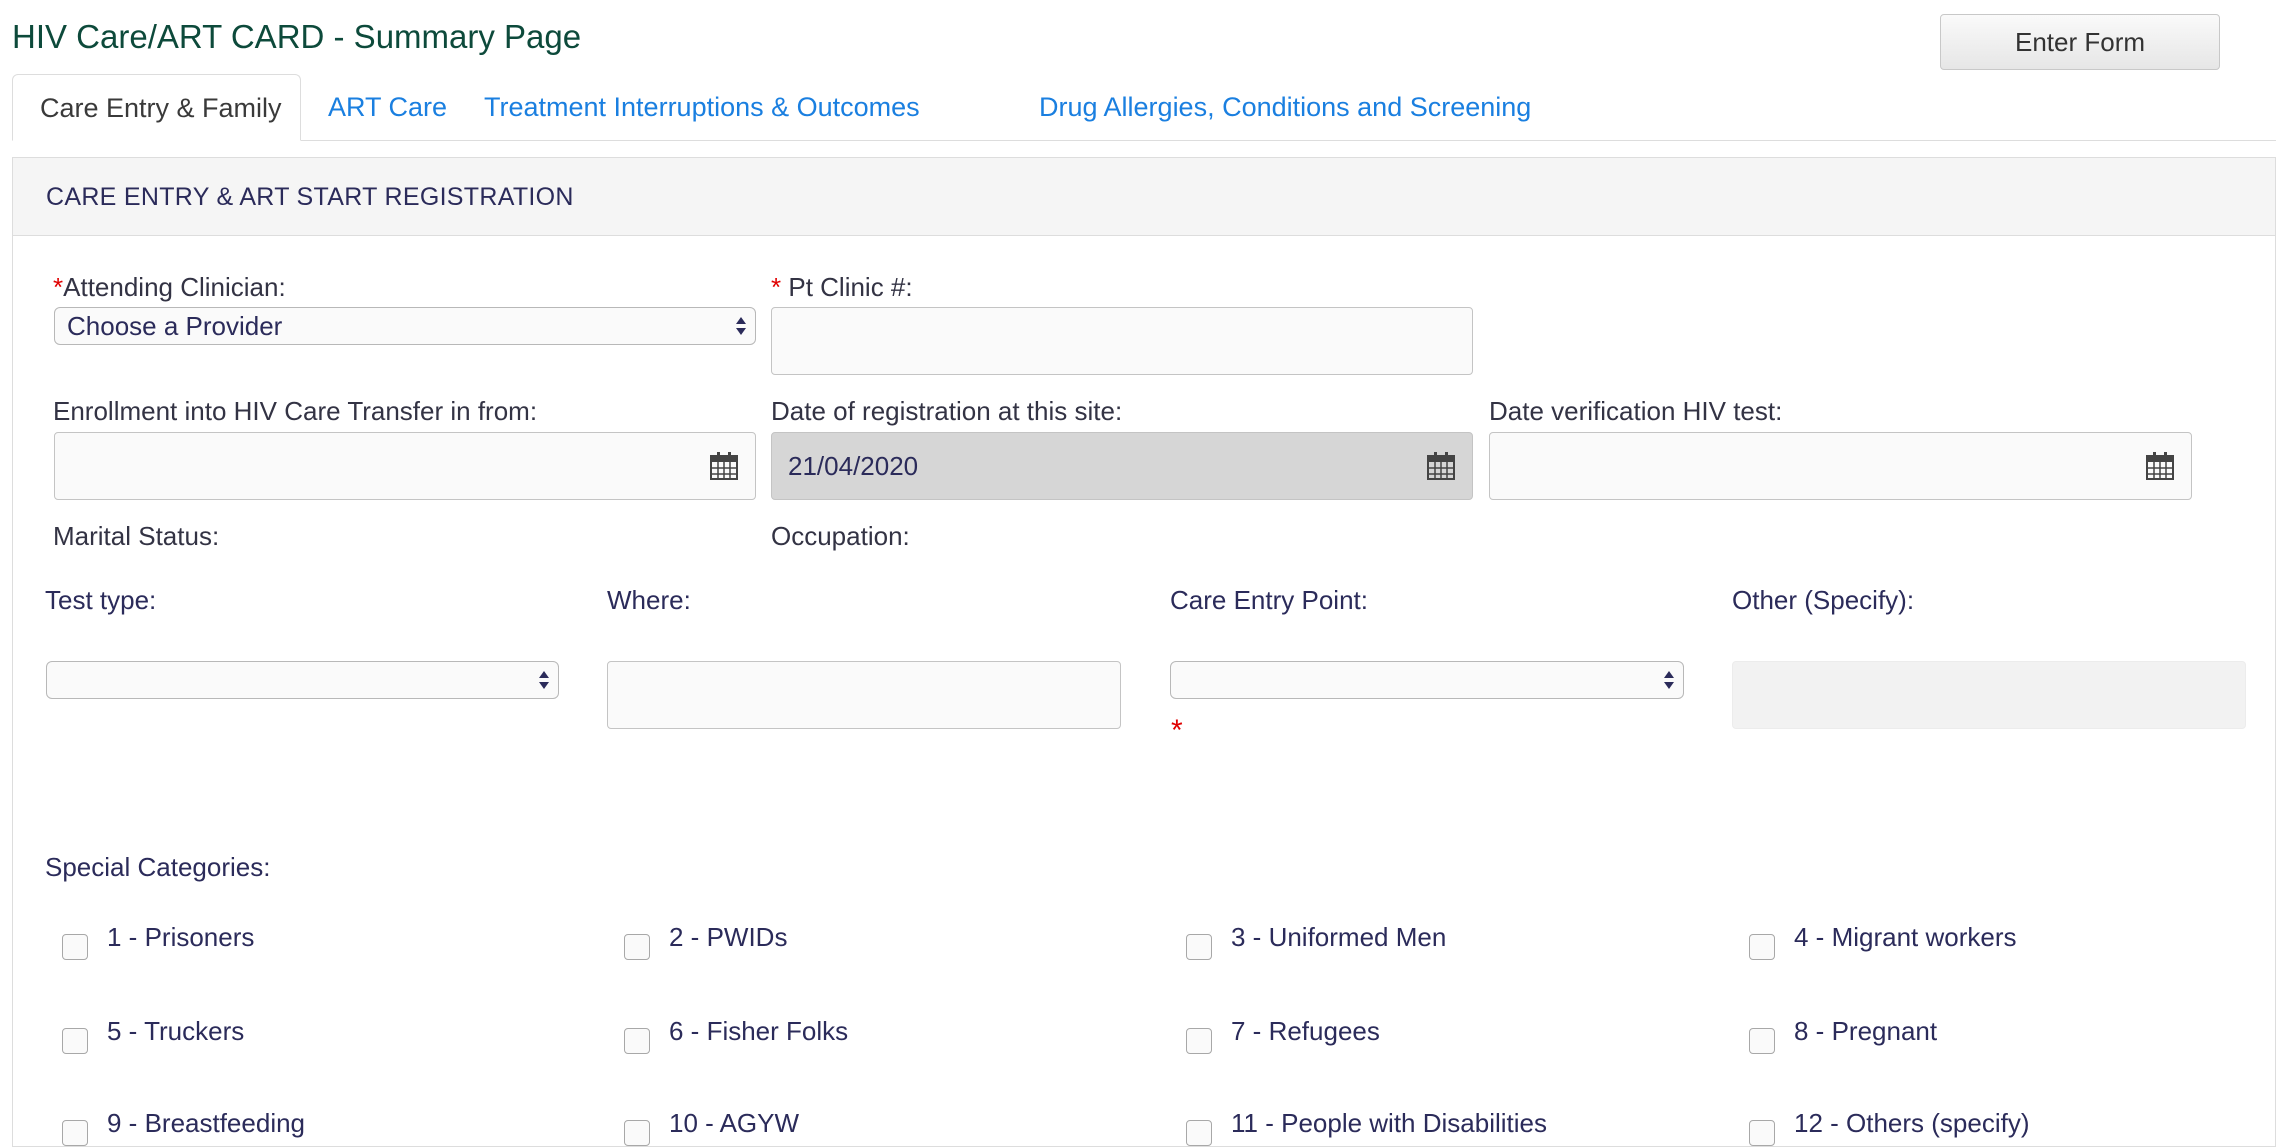 This screenshot has width=2280, height=1148. Describe the element at coordinates (1339, 937) in the screenshot. I see `checkbox-label: 3 - Uniformed Men` at that location.